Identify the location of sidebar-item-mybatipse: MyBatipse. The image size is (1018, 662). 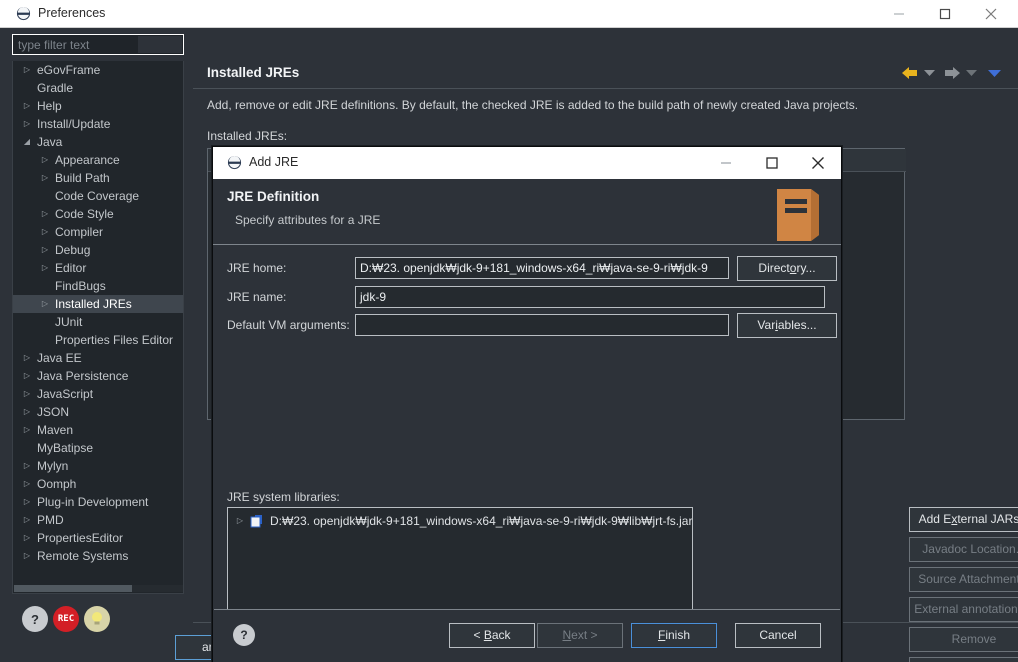
(98, 448).